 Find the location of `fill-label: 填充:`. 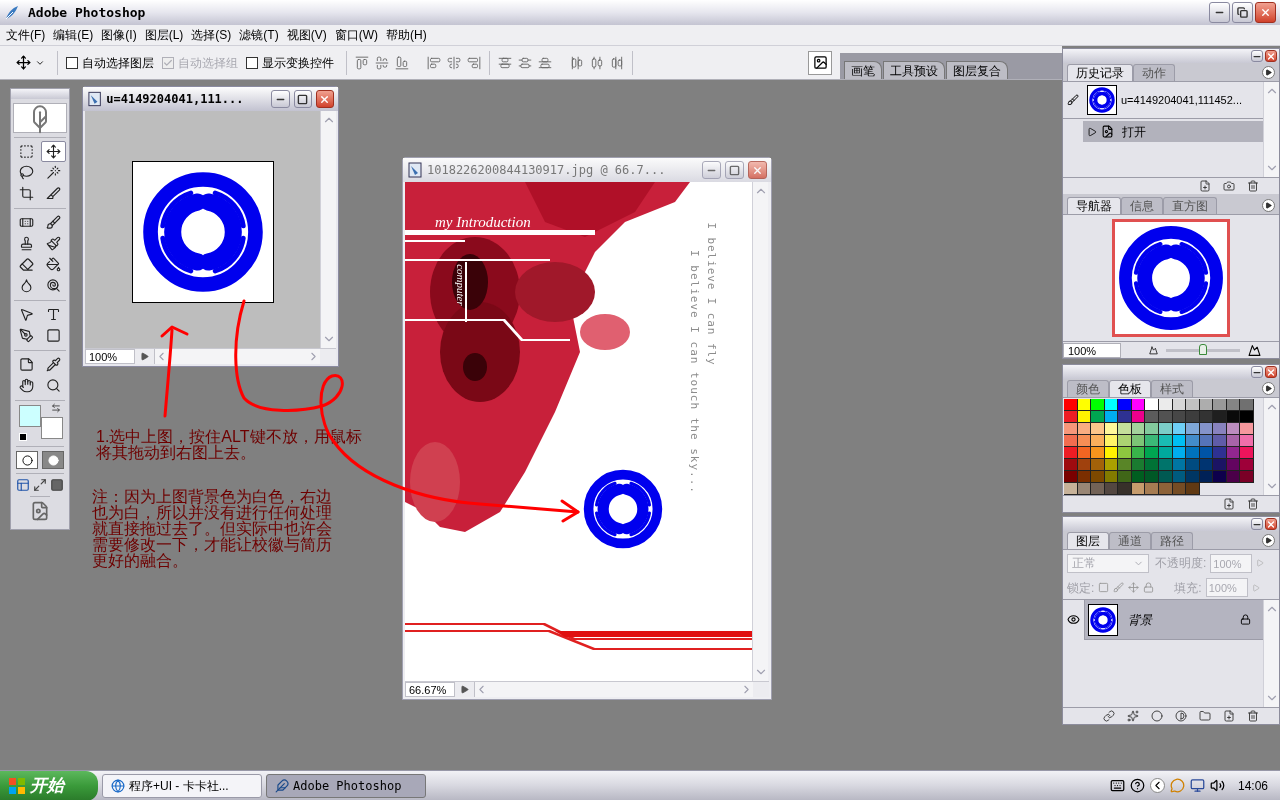

fill-label: 填充: is located at coordinates (1188, 588).